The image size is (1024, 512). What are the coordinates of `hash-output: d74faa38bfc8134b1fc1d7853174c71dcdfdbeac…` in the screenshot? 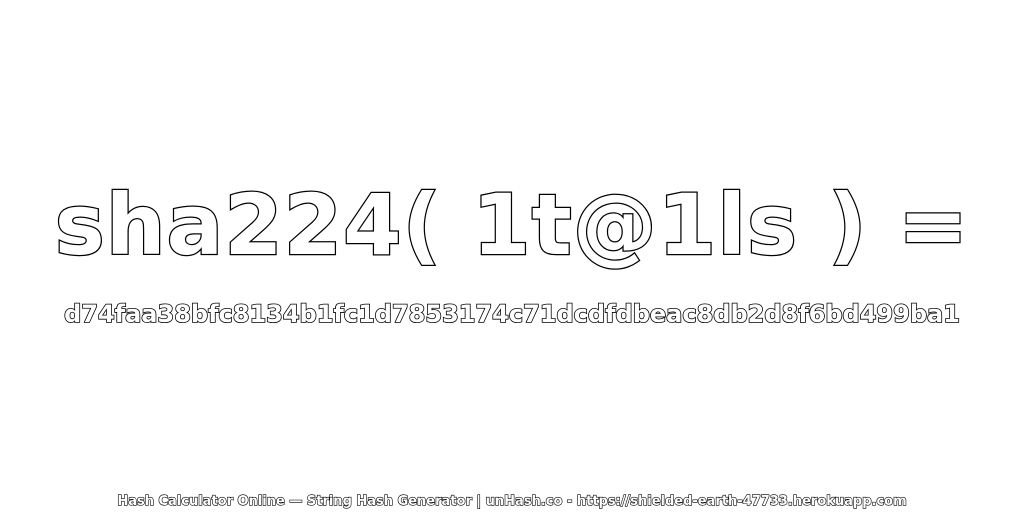 It's located at (511, 314).